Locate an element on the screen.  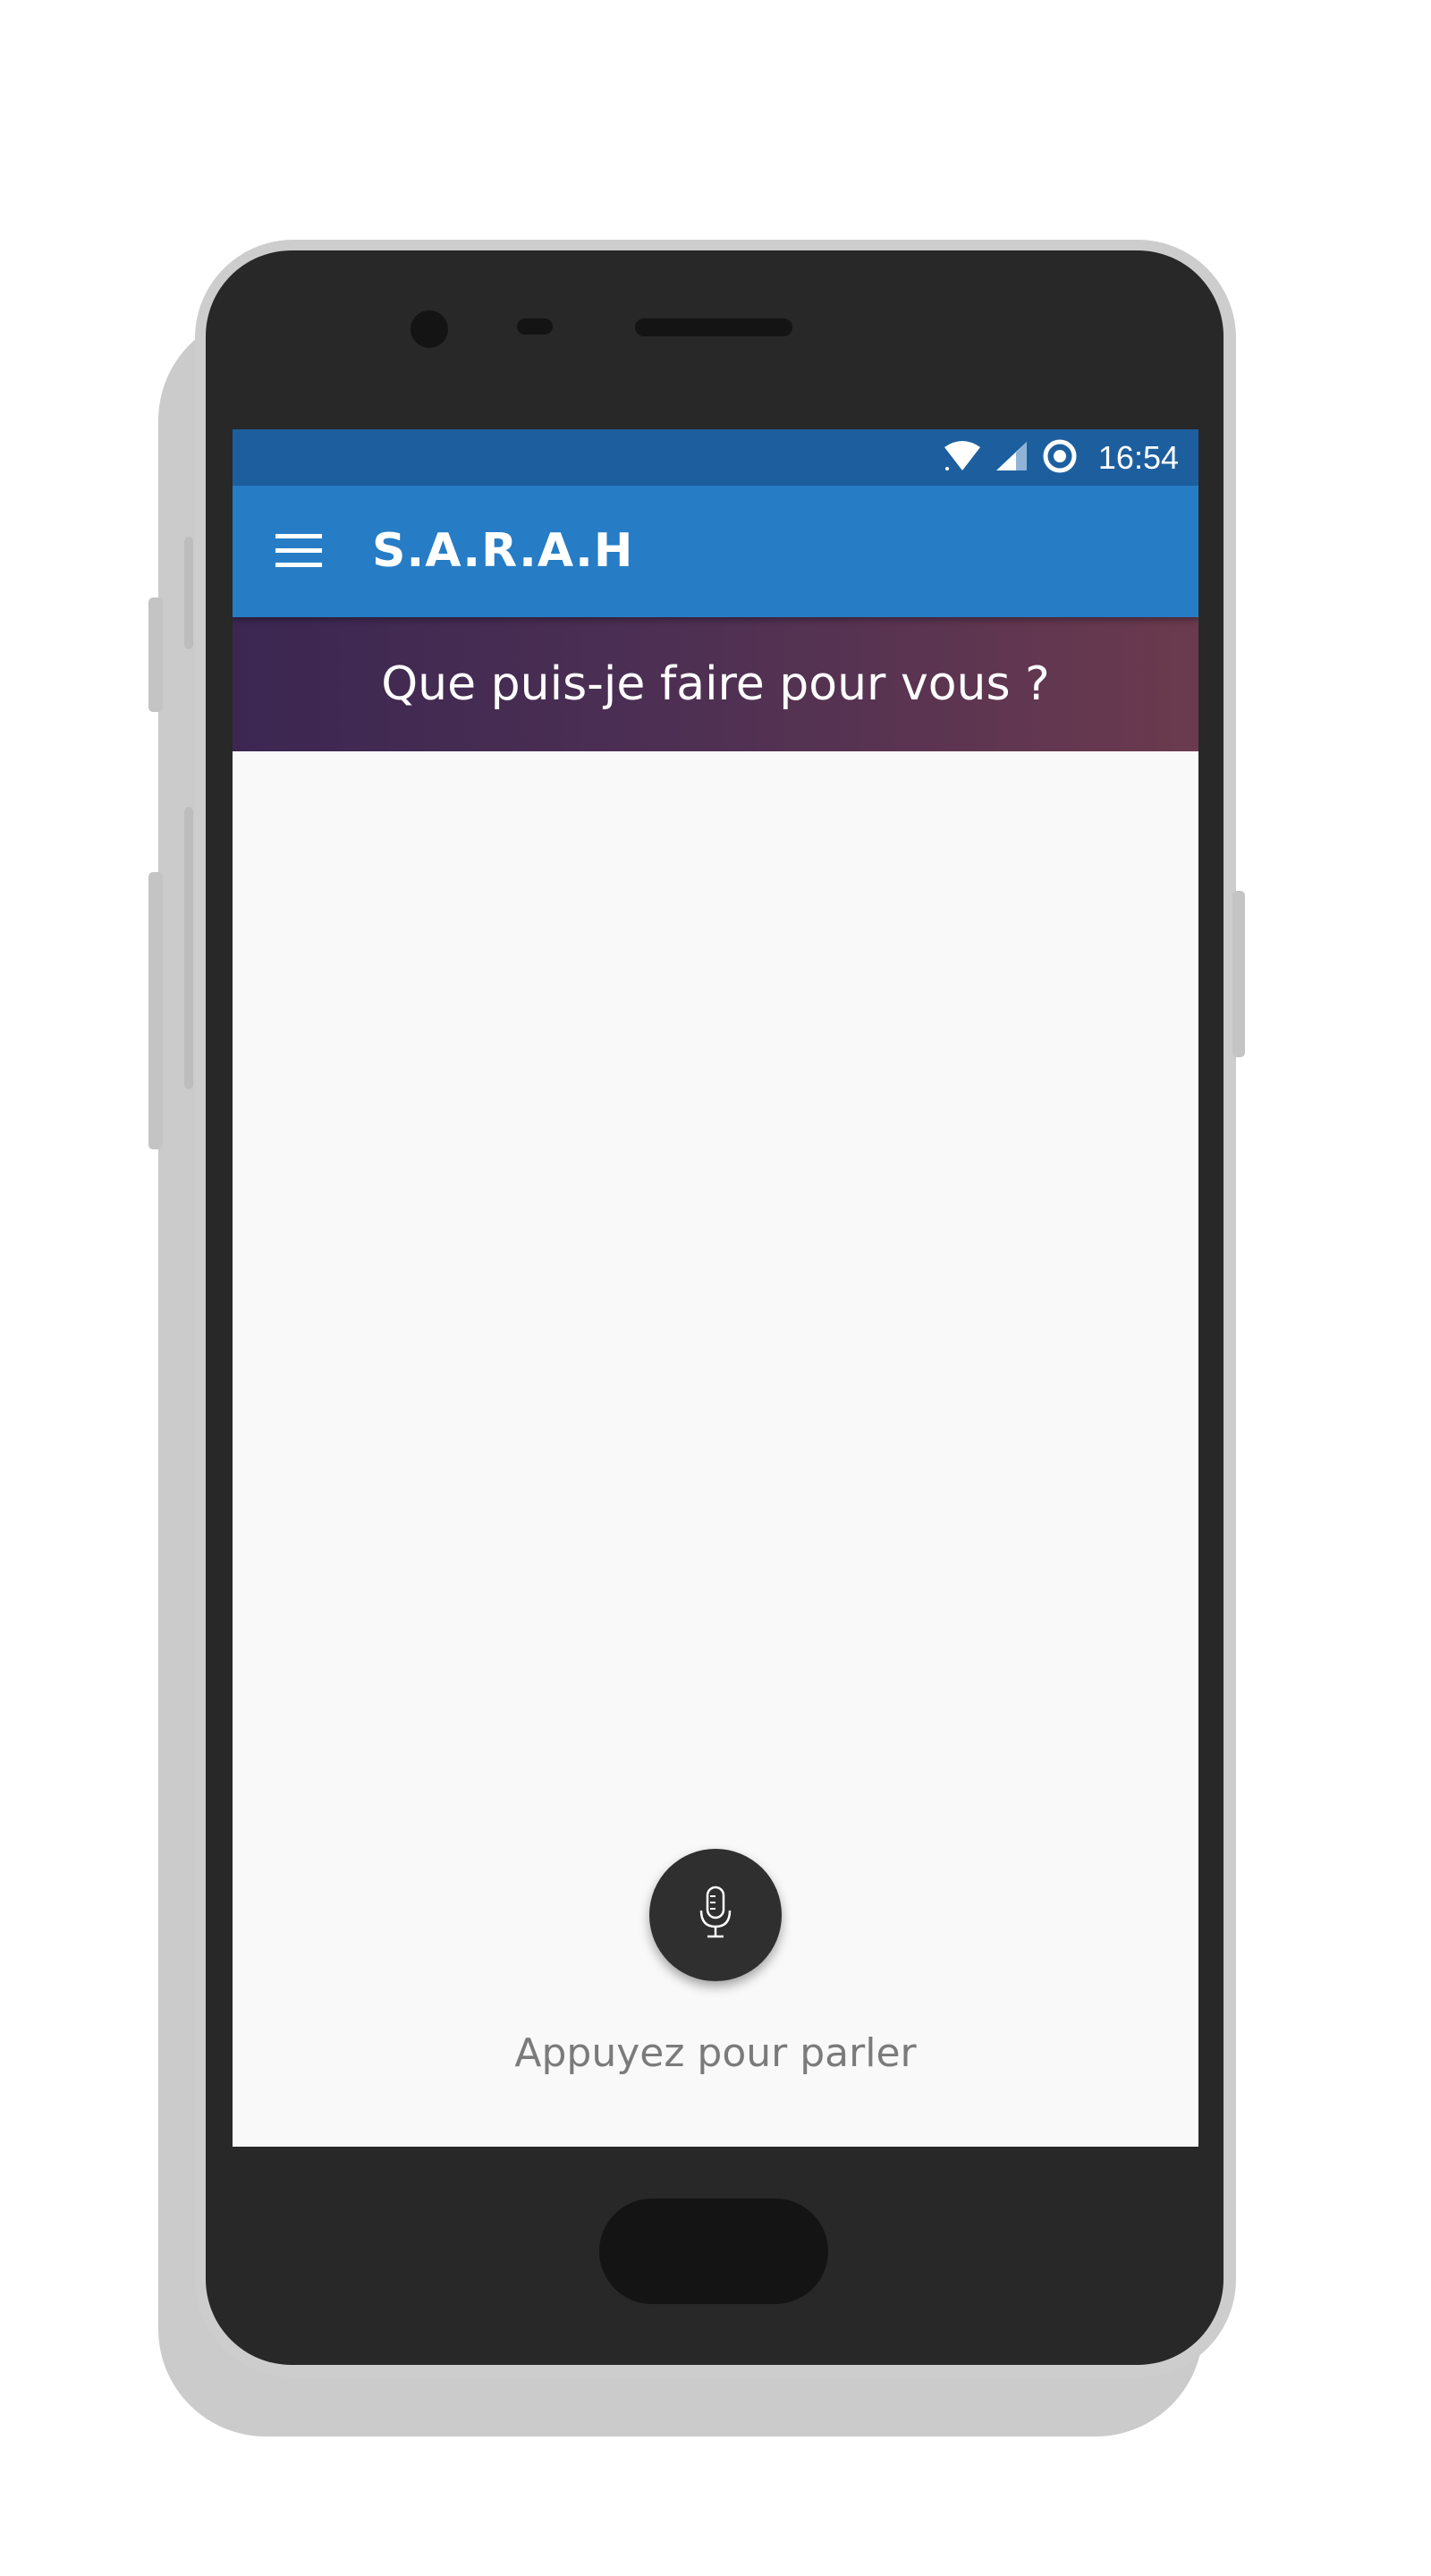
microphone-button is located at coordinates (716, 1915).